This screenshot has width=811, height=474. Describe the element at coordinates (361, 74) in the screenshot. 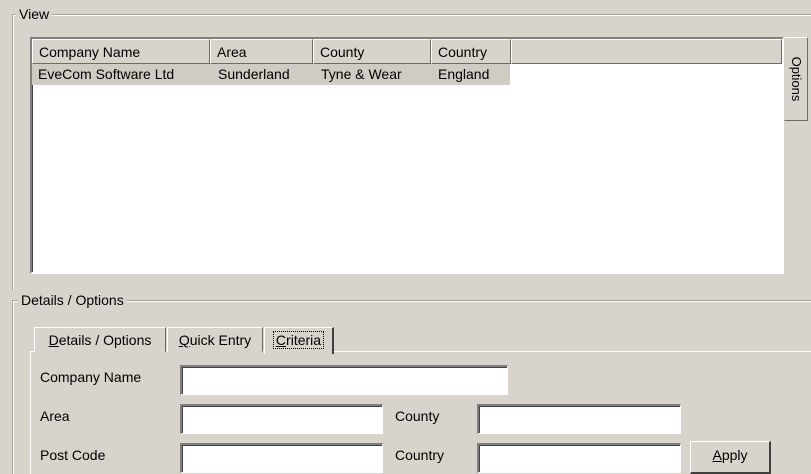

I see `cell-county: Tyne & Wear` at that location.